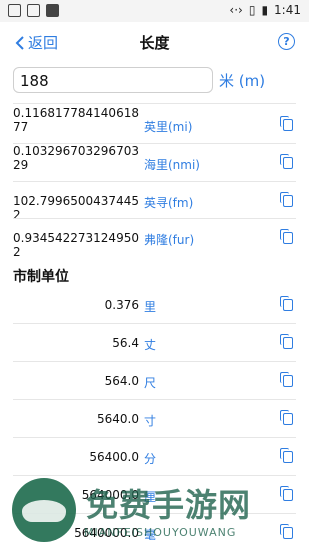 The height and width of the screenshot is (552, 320). What do you see at coordinates (125, 343) in the screenshot?
I see `market-value: 56.4` at bounding box center [125, 343].